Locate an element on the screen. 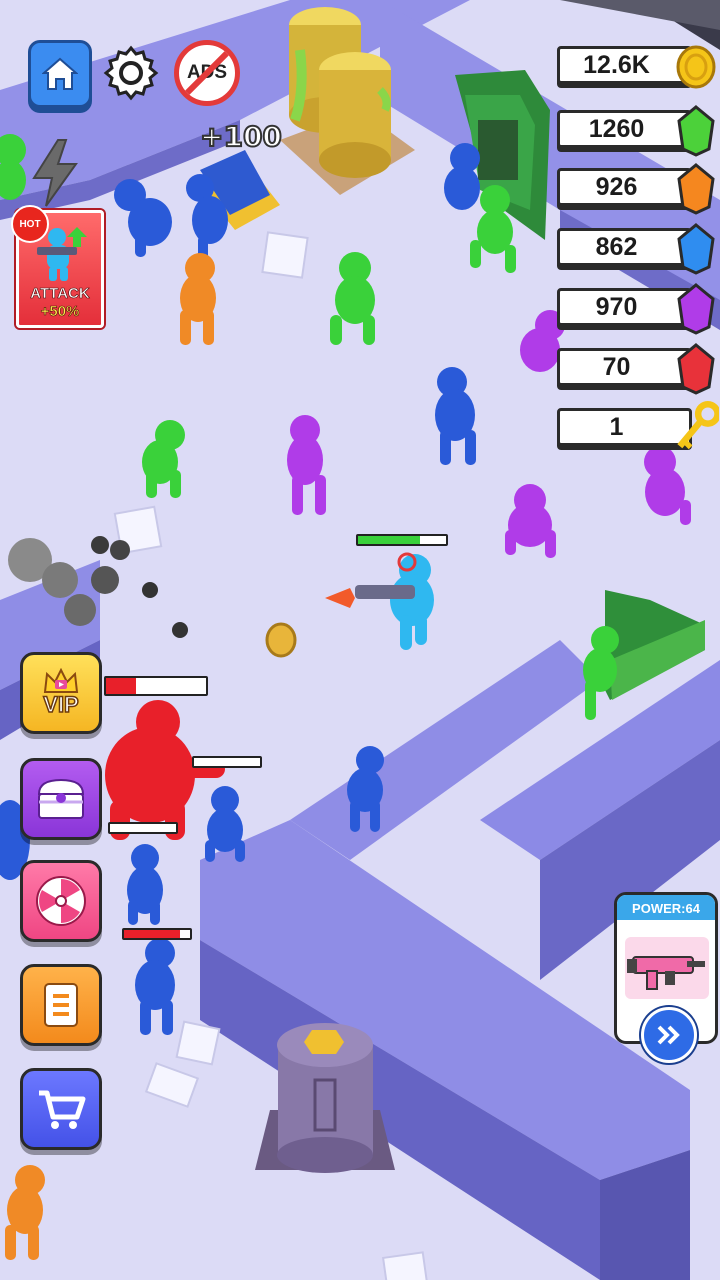 This screenshot has width=720, height=1280. gear-icon is located at coordinates (131, 73).